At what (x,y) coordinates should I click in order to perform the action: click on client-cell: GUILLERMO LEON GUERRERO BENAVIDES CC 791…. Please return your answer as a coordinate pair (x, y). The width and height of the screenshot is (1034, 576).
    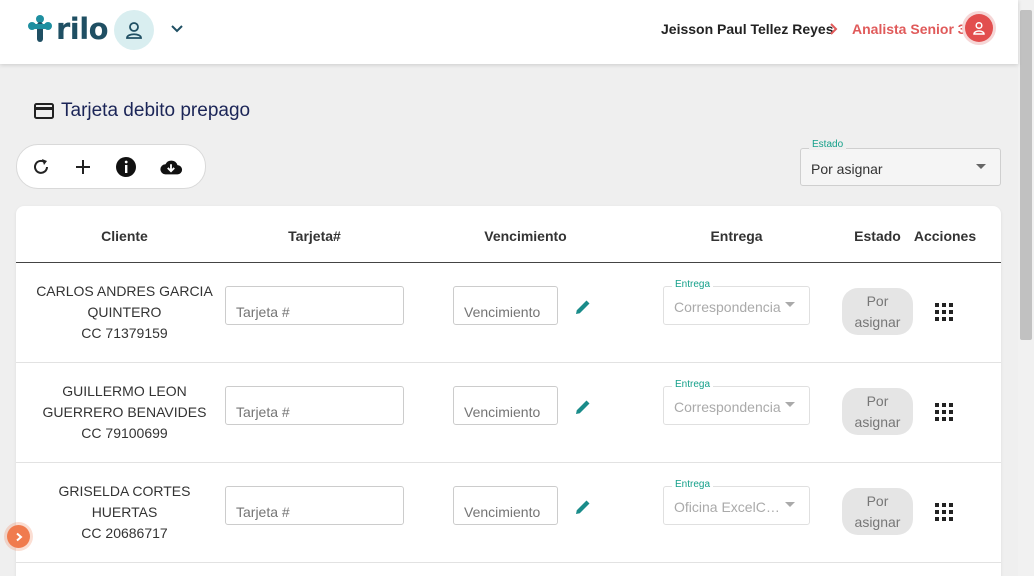
    Looking at the image, I should click on (124, 412).